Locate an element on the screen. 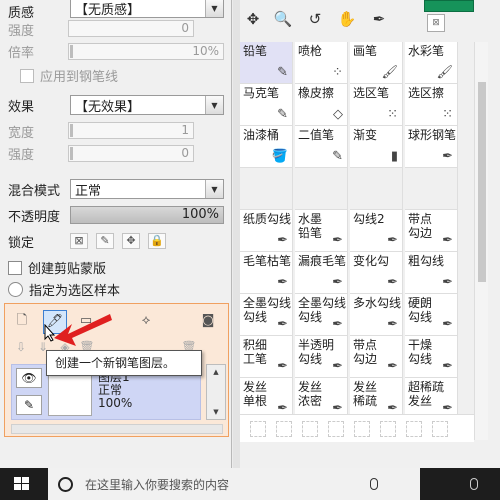 Image resolution: width=500 pixels, height=500 pixels. brush-cell: 选区笔 ⁙ is located at coordinates (376, 105).